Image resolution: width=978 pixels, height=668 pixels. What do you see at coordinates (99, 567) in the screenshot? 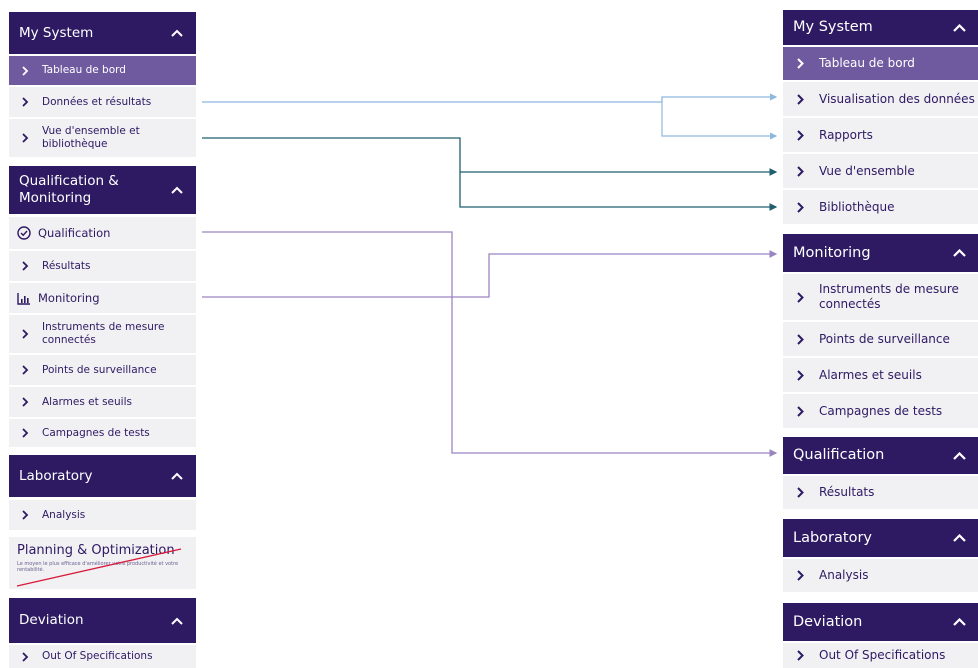
I see `strike-through-mark` at bounding box center [99, 567].